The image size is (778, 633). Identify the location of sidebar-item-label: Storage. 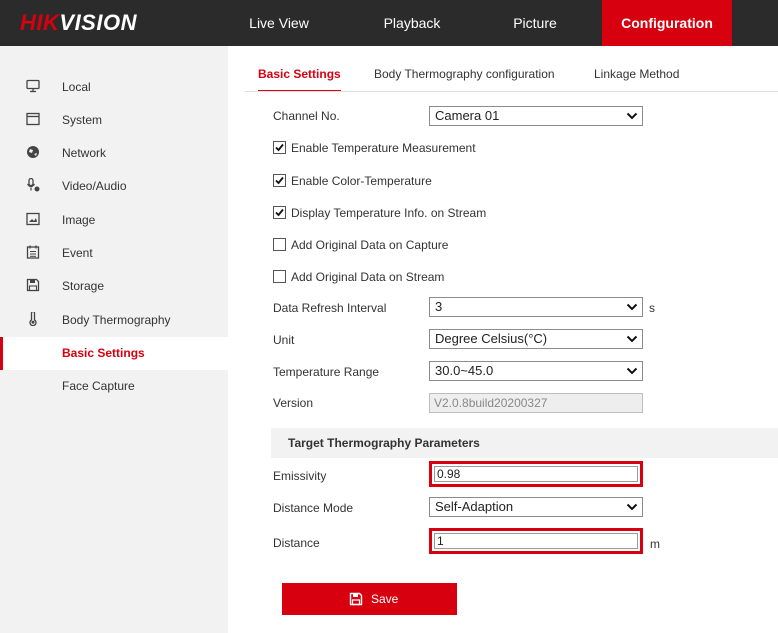
(83, 286).